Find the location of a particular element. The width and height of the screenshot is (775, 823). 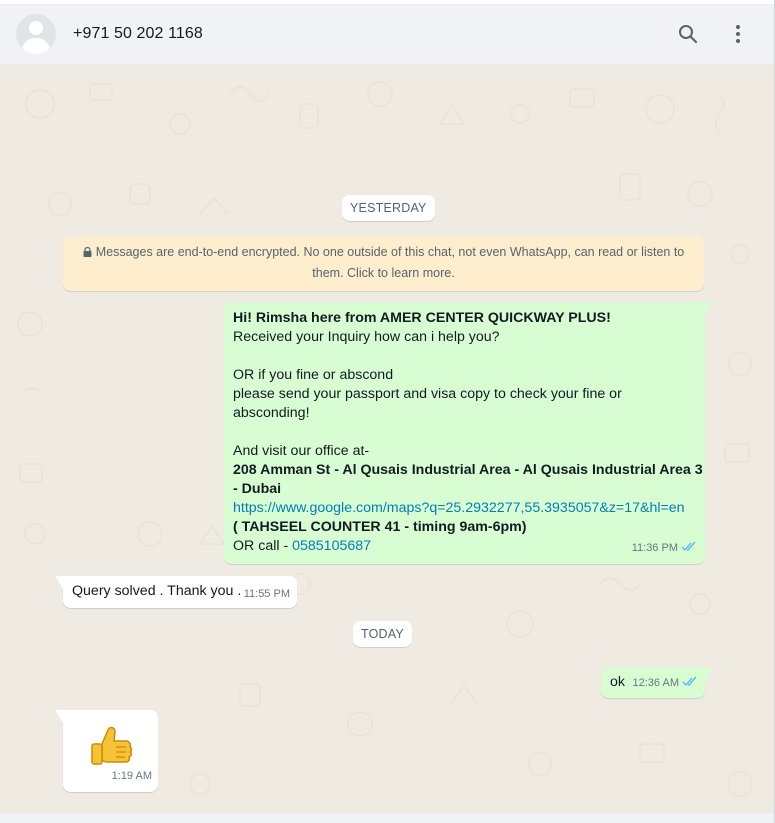

date-chip-today: TODAY is located at coordinates (382, 634).